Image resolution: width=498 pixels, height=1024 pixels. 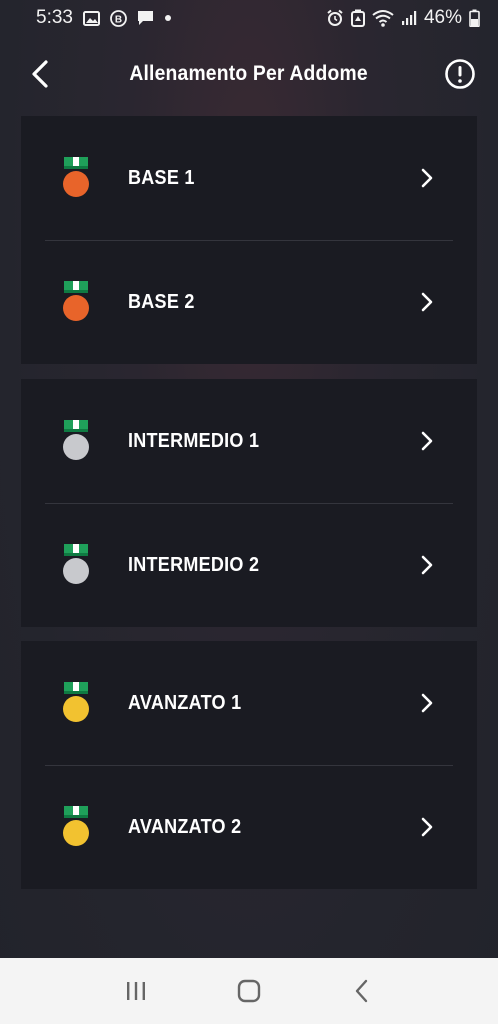 I want to click on info-button, so click(x=460, y=74).